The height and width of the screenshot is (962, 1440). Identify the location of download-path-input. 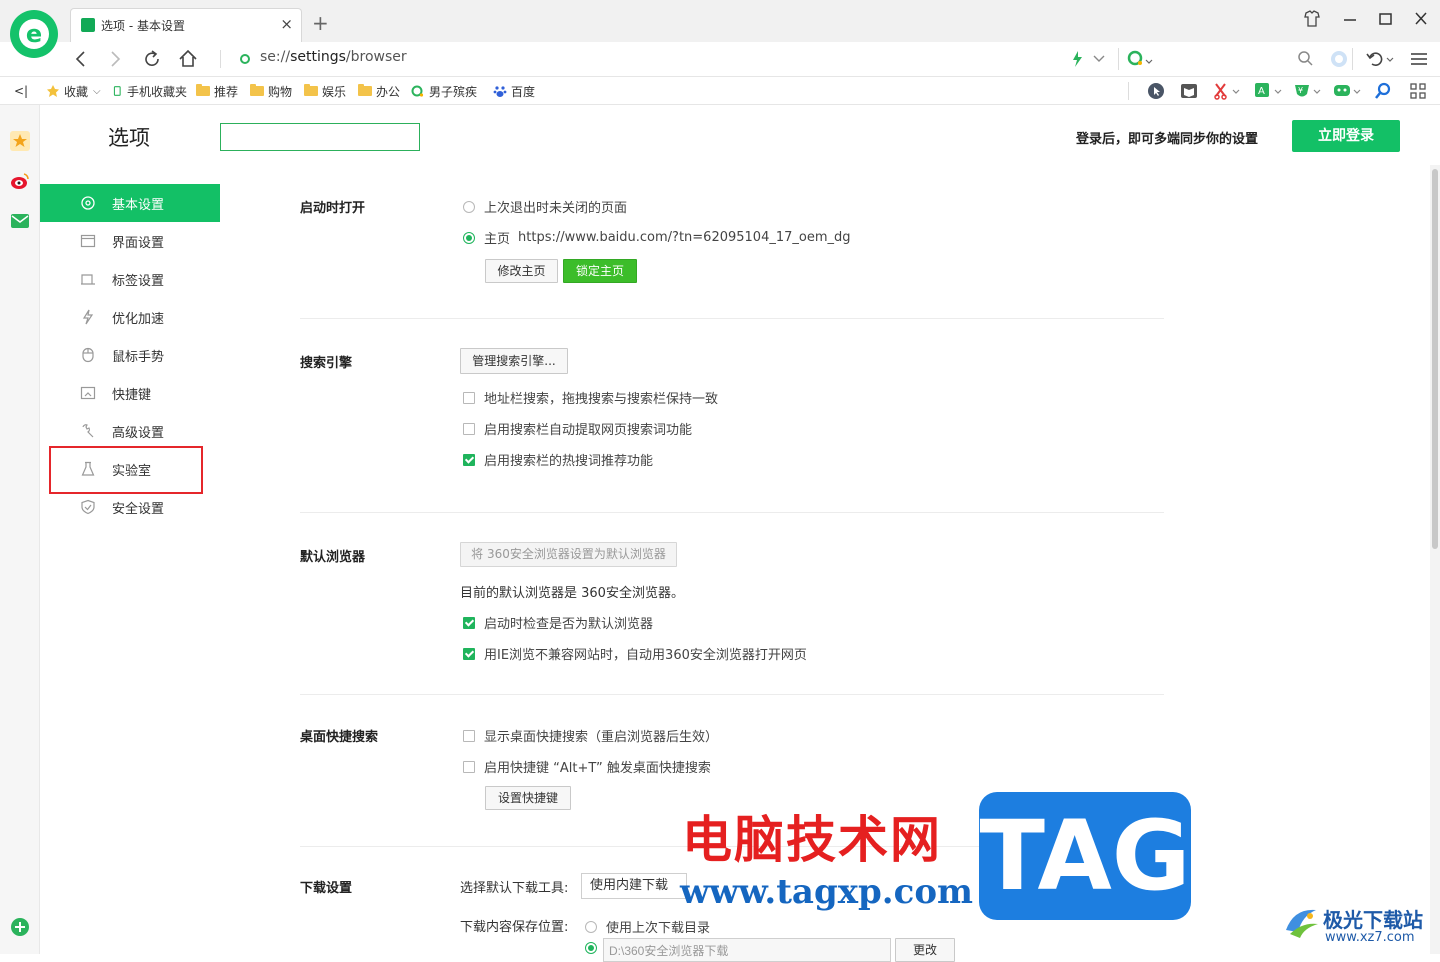
(747, 950).